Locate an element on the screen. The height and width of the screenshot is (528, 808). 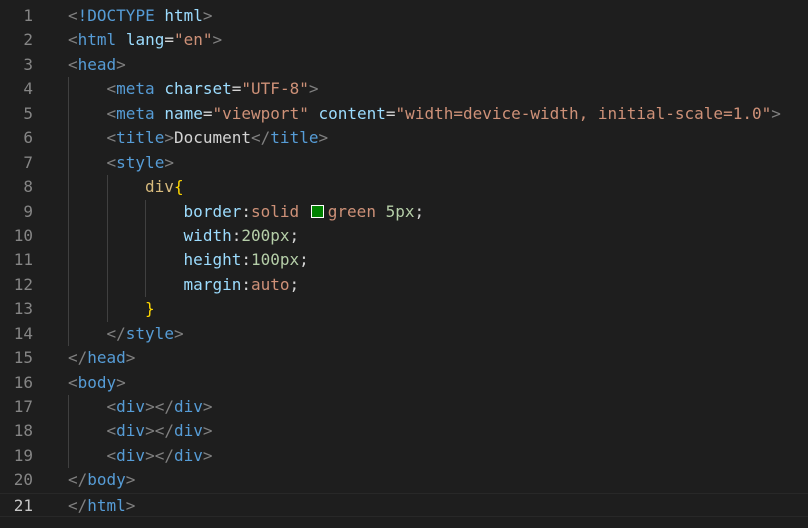
code-line: 2 <html lang="en"> is located at coordinates (404, 40).